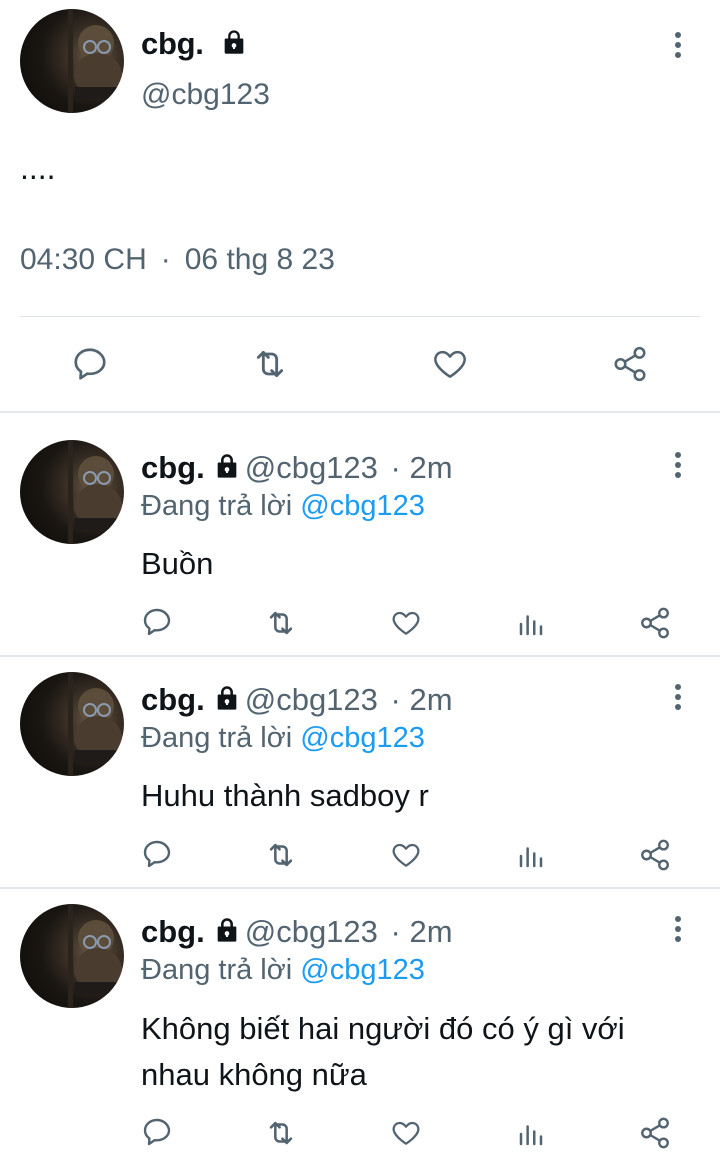 The image size is (720, 1159). Describe the element at coordinates (259, 259) in the screenshot. I see `tweet-date: 06 thg 8 23` at that location.